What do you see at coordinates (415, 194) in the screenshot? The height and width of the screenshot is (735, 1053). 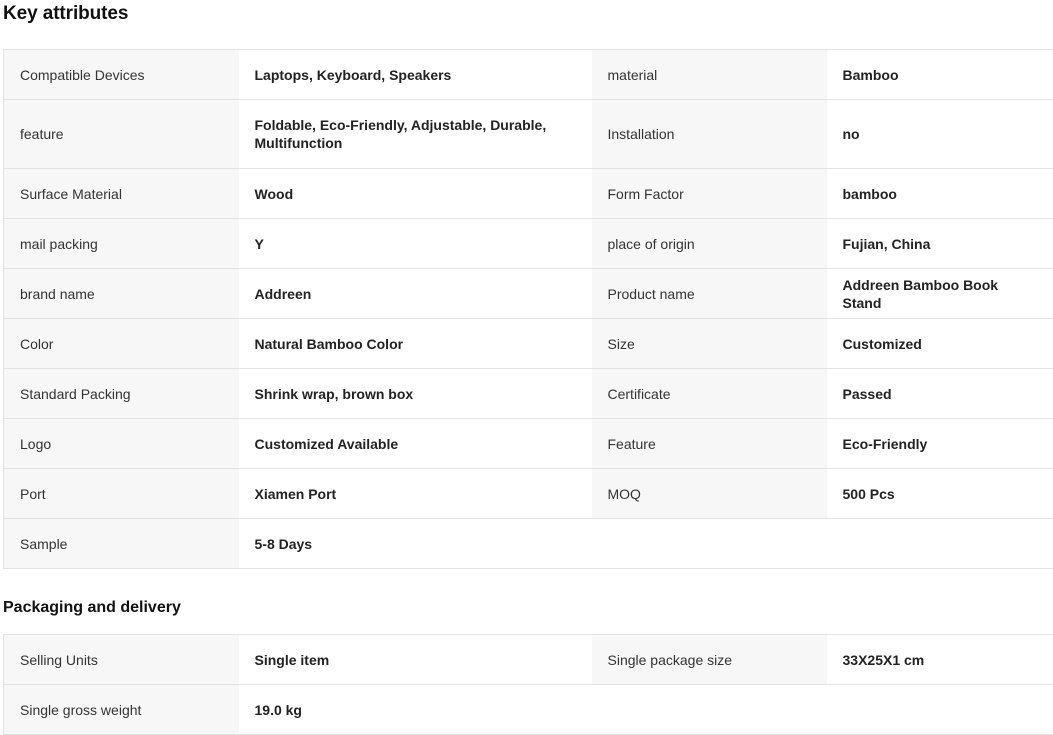 I see `attribute-value: Wood` at bounding box center [415, 194].